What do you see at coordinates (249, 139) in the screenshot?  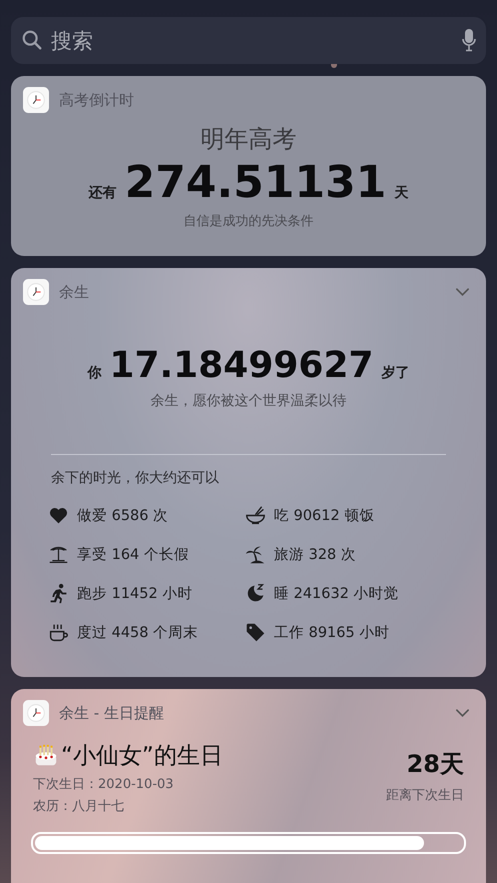 I see `countdown-title: 明年高考` at bounding box center [249, 139].